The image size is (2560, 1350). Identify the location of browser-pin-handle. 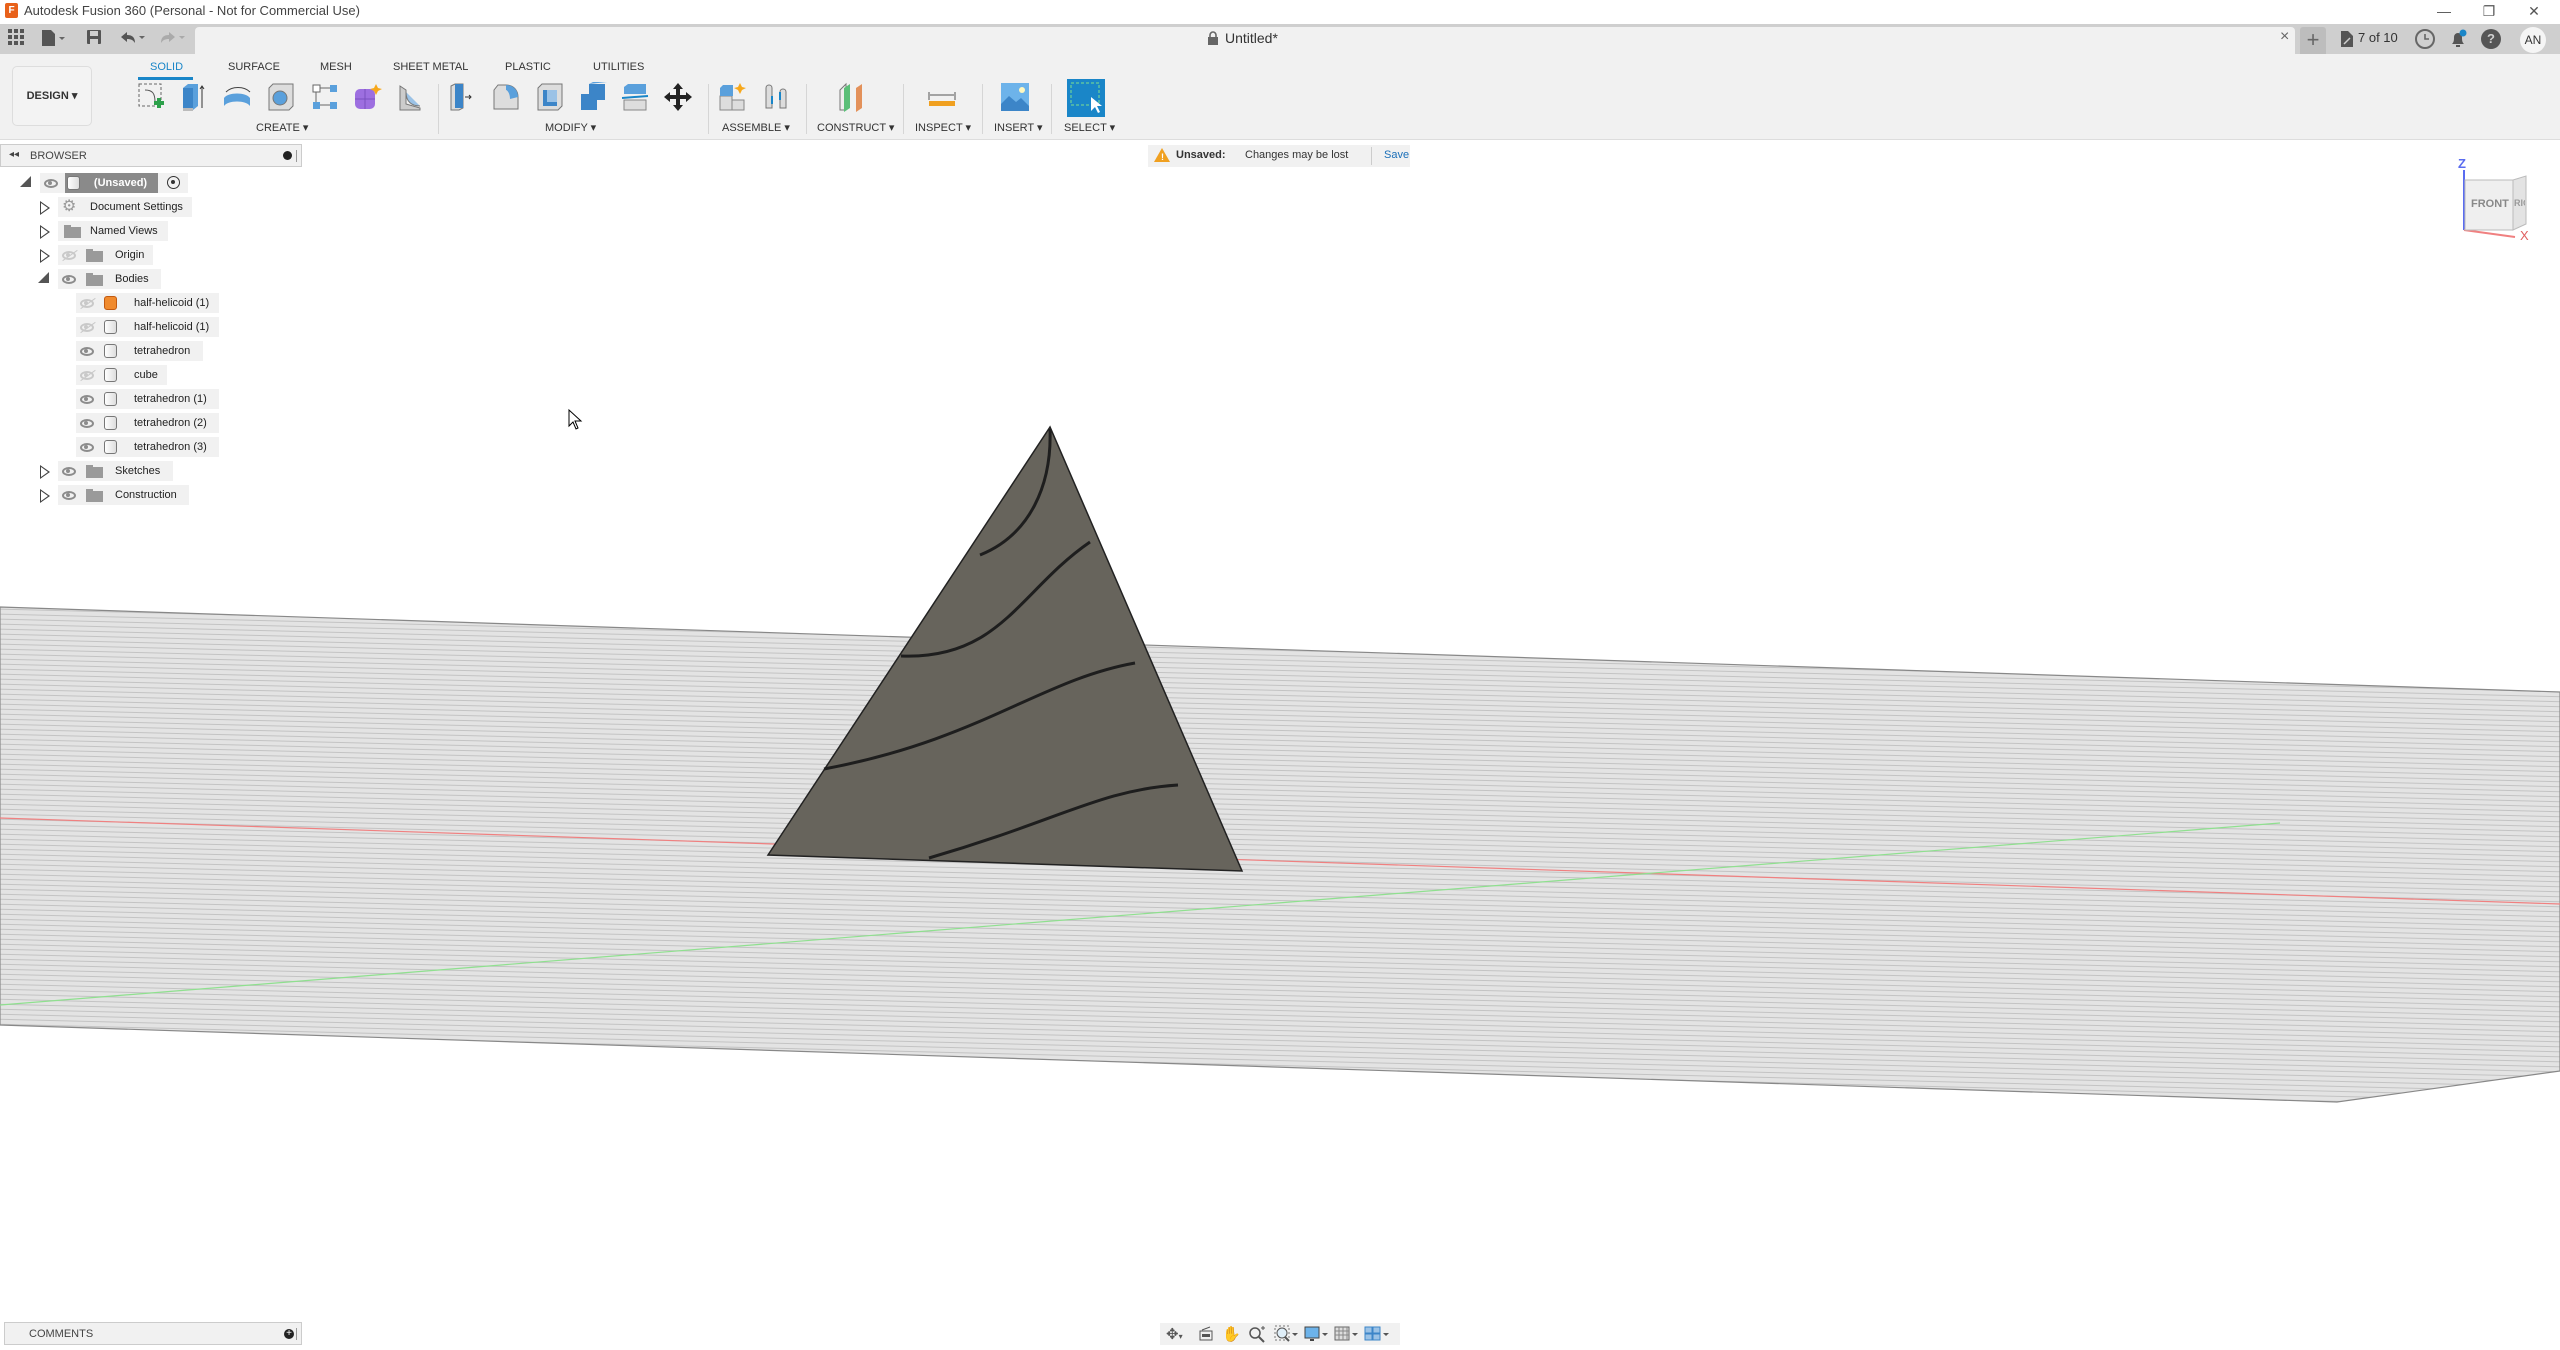
(297, 156).